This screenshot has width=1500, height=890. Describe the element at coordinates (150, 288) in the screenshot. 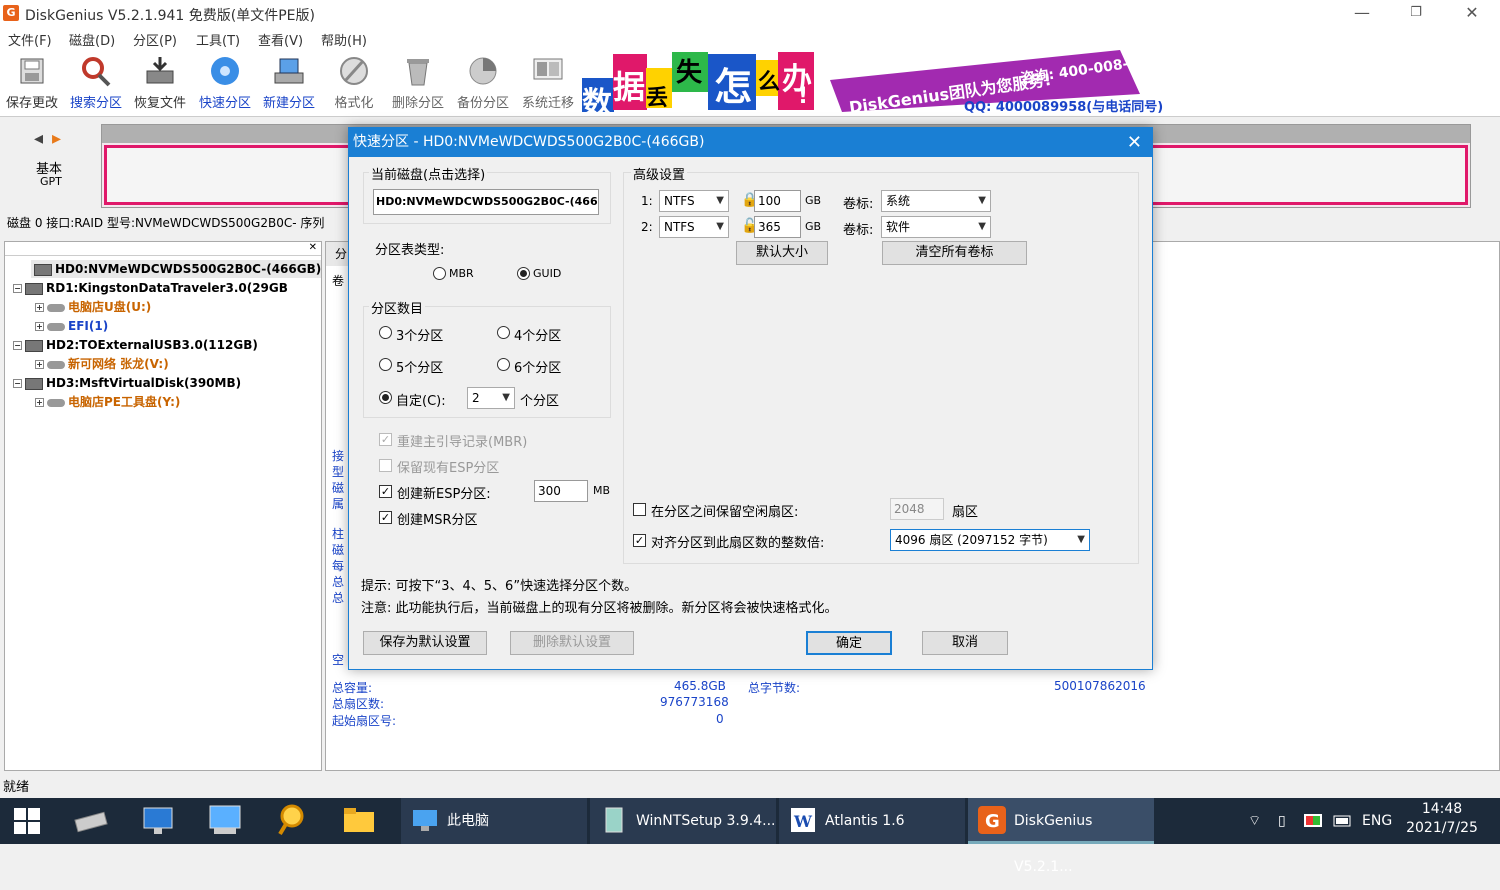

I see `tree-disk-rd1: − RD1:KingstonDataTraveler3.0(29GB` at that location.